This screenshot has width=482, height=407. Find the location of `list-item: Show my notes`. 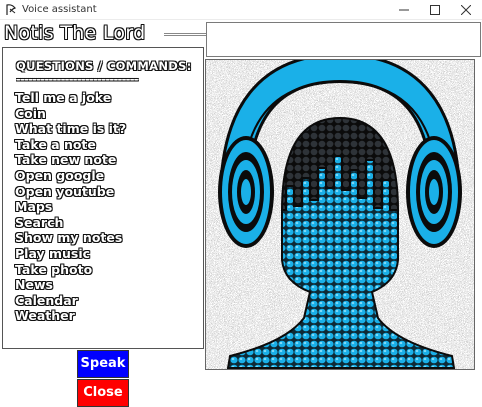

list-item: Show my notes is located at coordinates (69, 238).